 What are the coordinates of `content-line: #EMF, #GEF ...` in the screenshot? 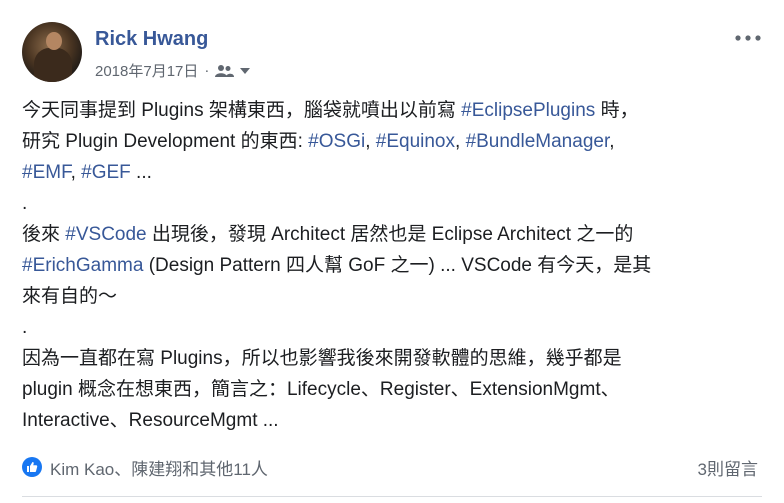 It's located at (87, 172).